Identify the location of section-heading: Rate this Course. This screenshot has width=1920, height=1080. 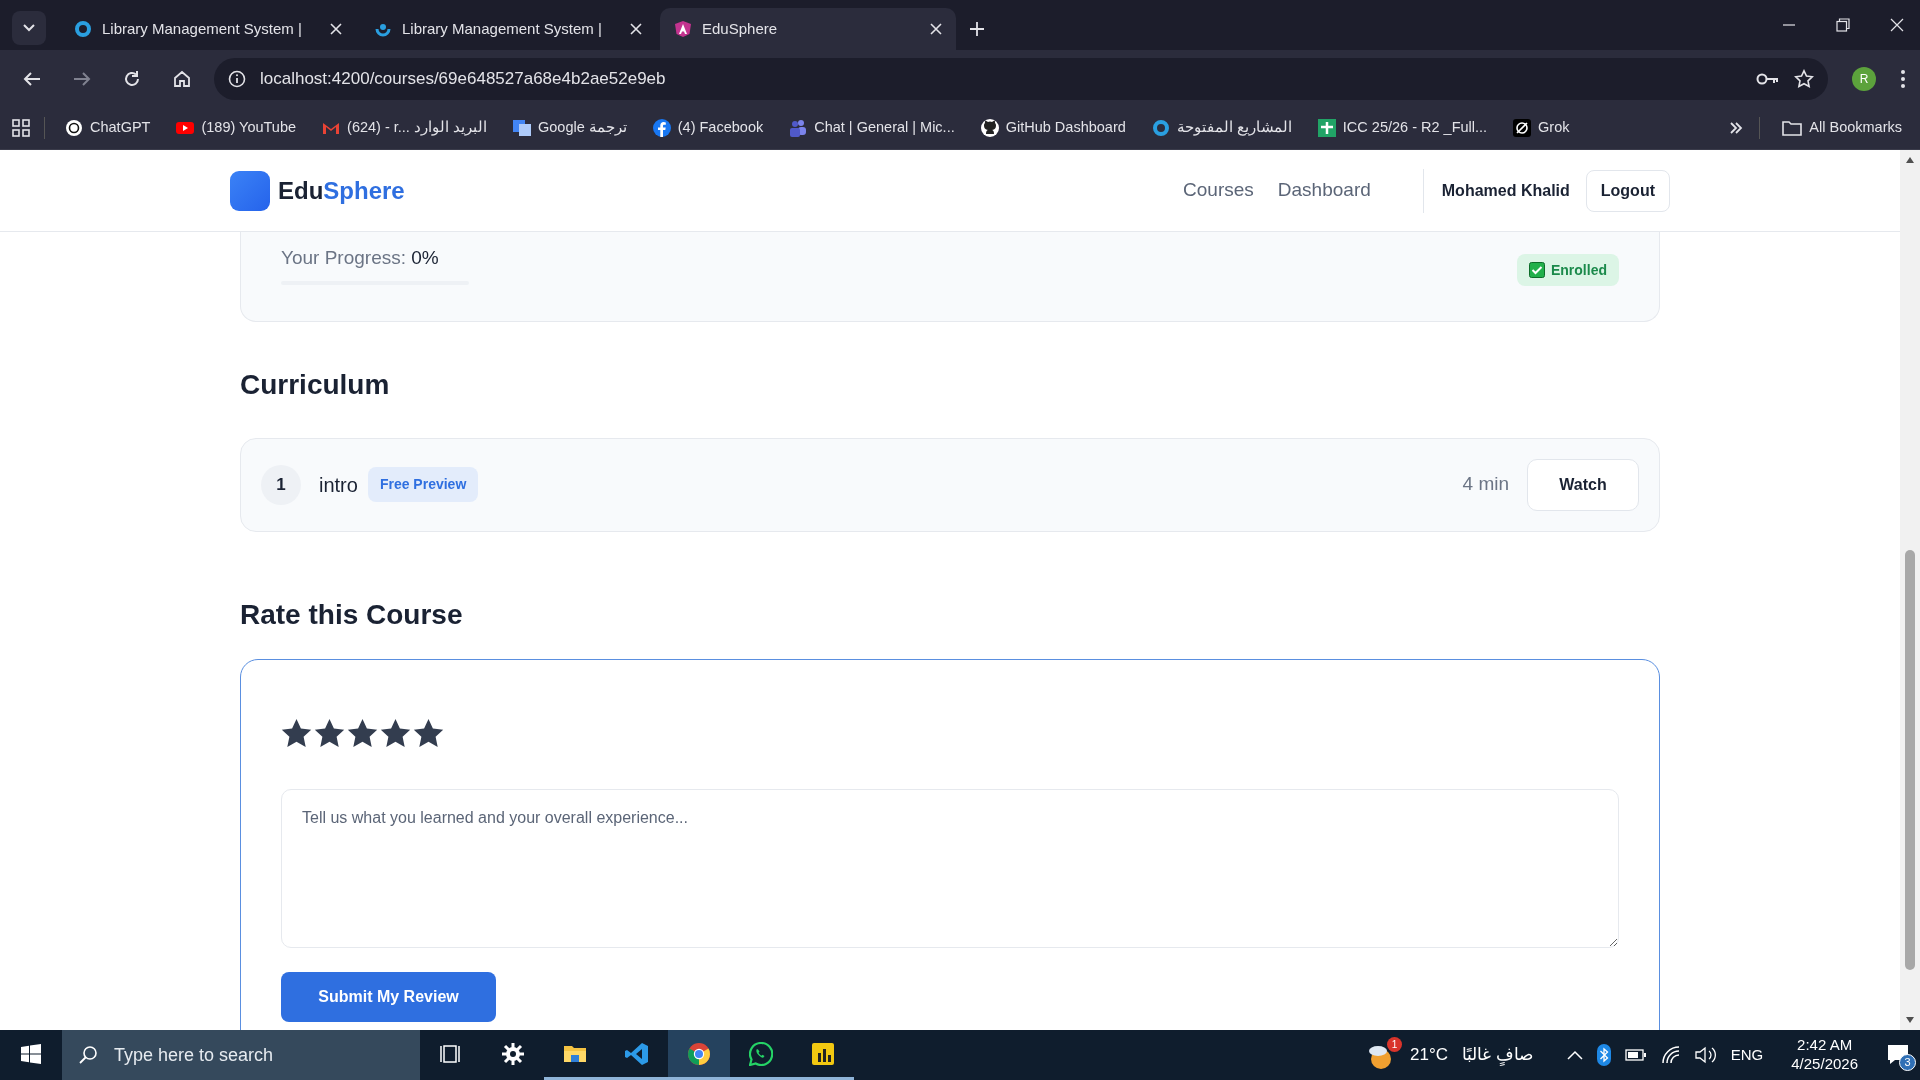
(352, 614).